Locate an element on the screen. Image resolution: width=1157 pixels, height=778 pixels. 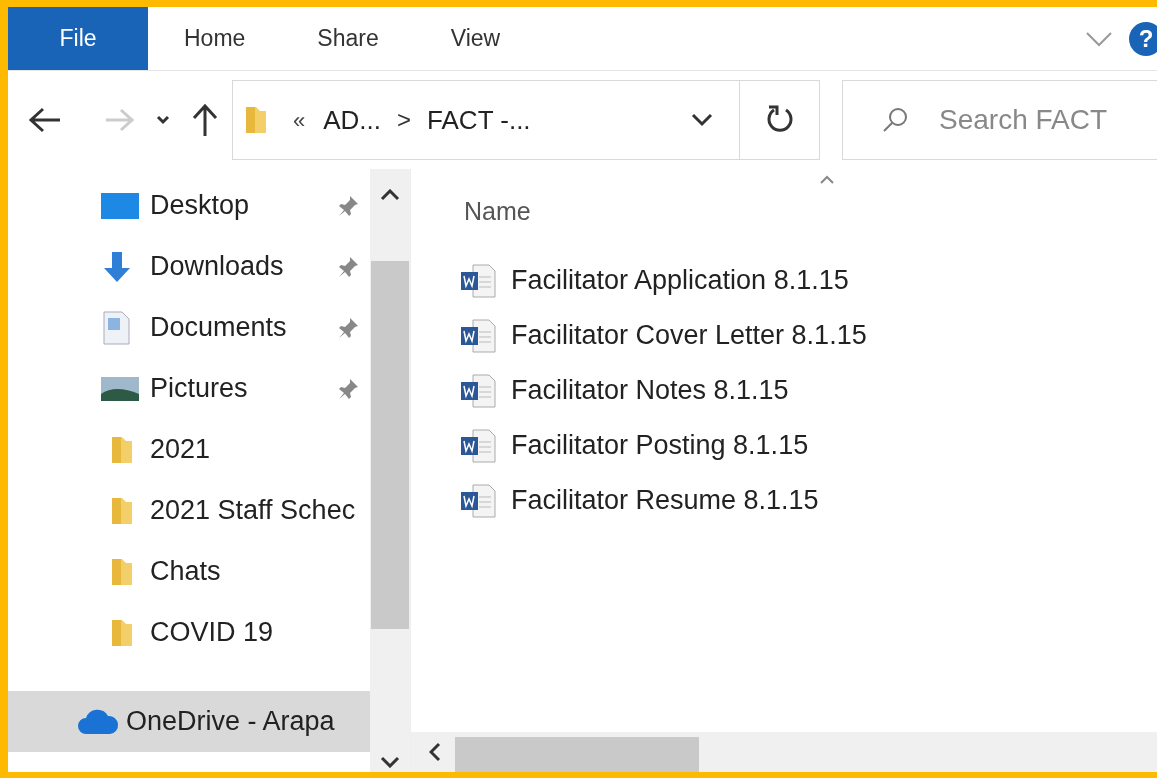
sidebar-label: 2021 Staff Schec is located at coordinates (253, 511).